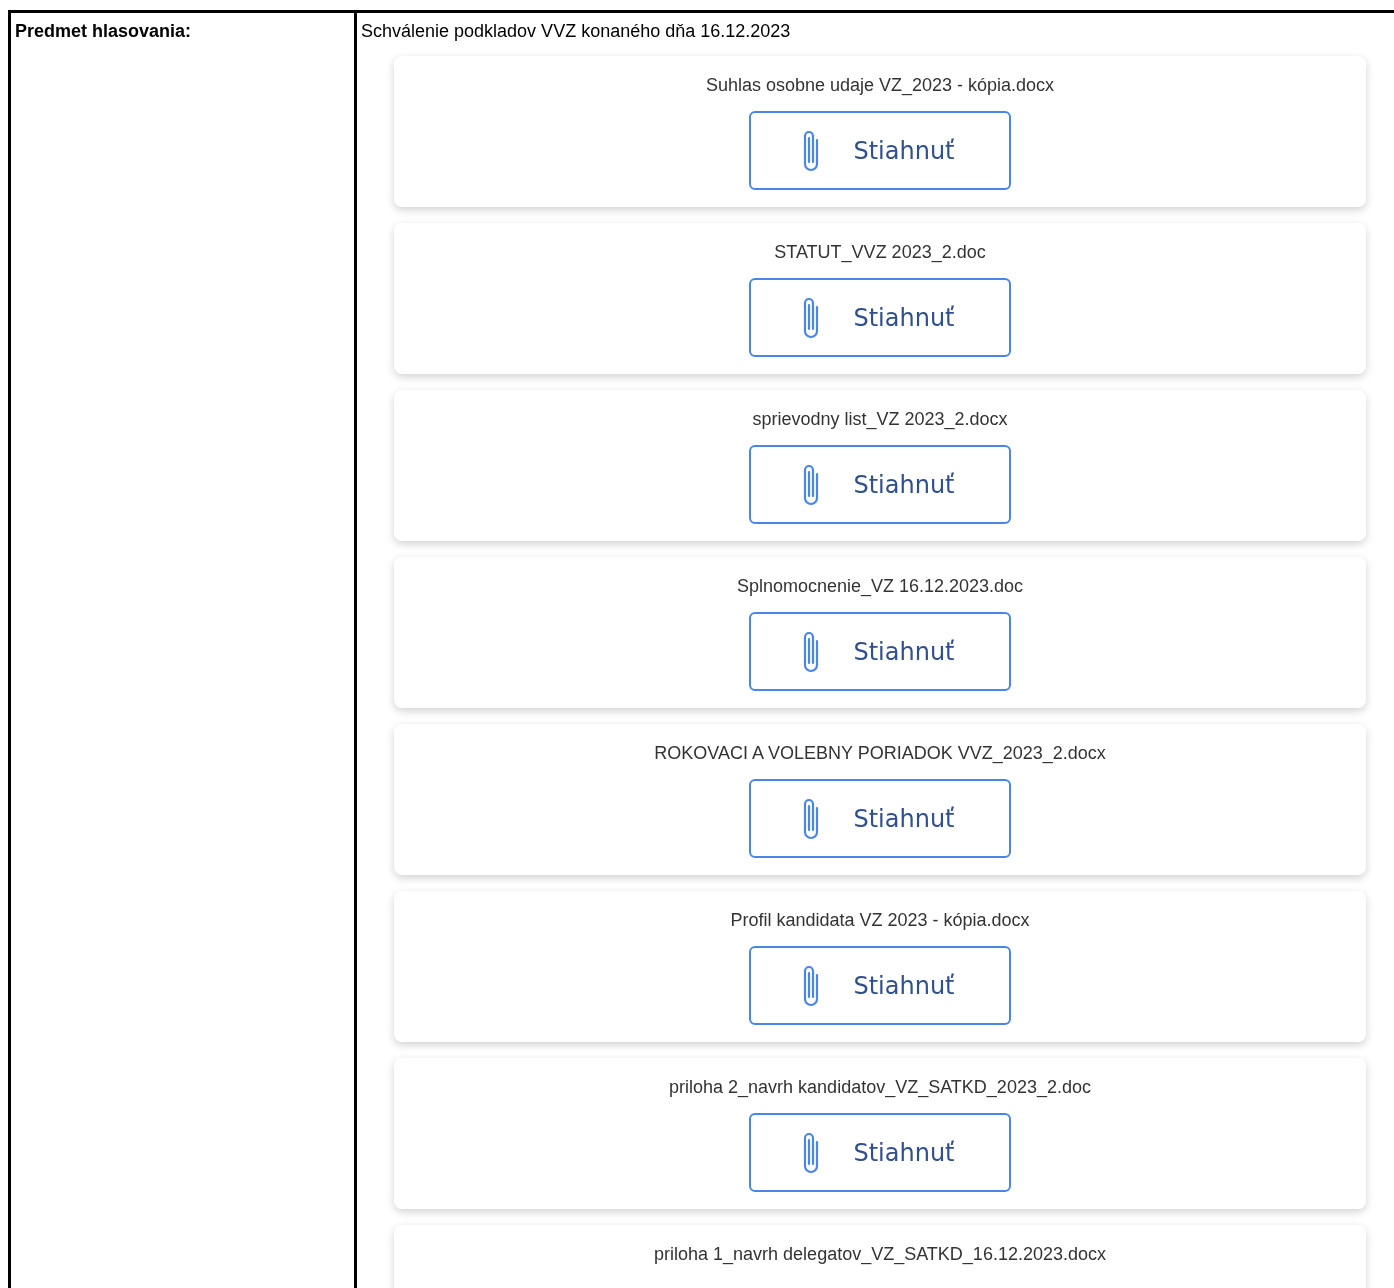  I want to click on attachment-filename: Splnomocnenie_VZ 16.12.2023.doc, so click(880, 586).